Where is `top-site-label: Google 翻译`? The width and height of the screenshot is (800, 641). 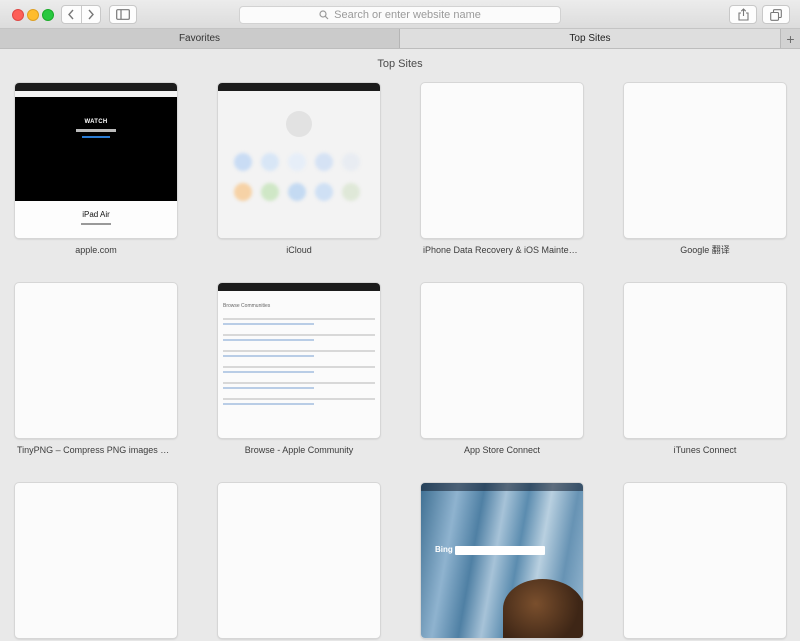 top-site-label: Google 翻译 is located at coordinates (705, 250).